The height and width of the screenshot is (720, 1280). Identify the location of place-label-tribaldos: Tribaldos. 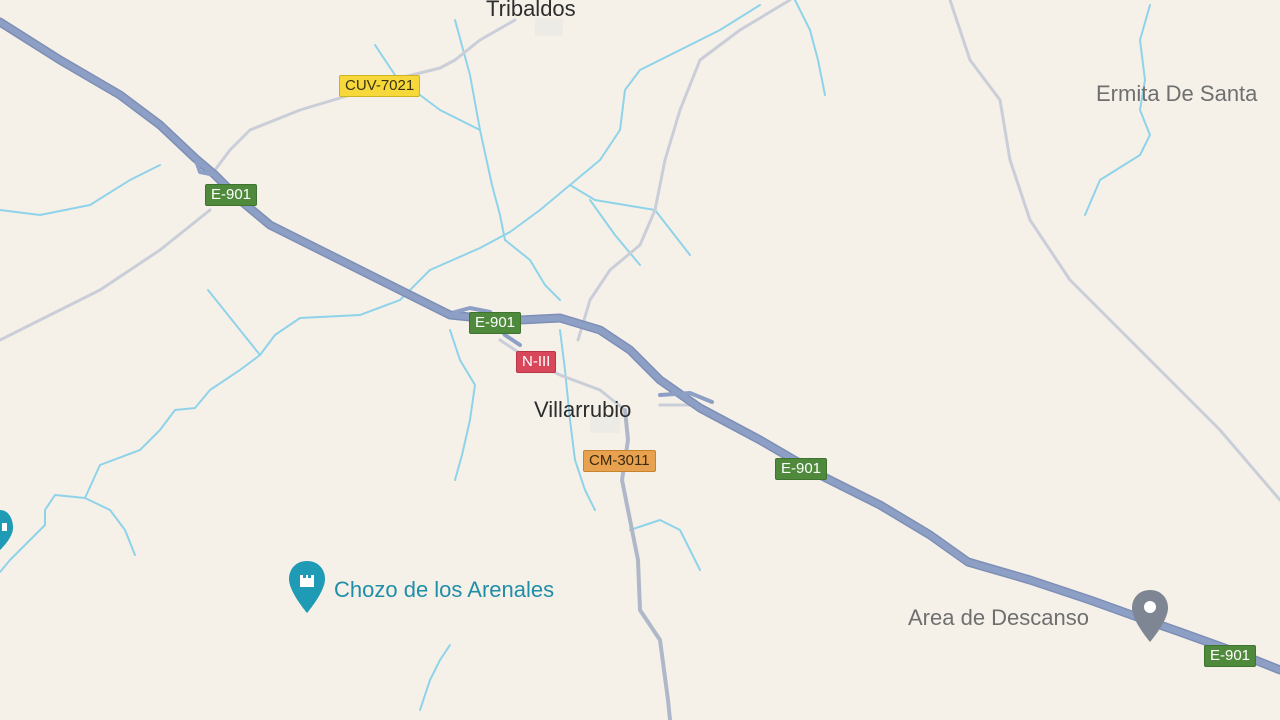
(531, 11).